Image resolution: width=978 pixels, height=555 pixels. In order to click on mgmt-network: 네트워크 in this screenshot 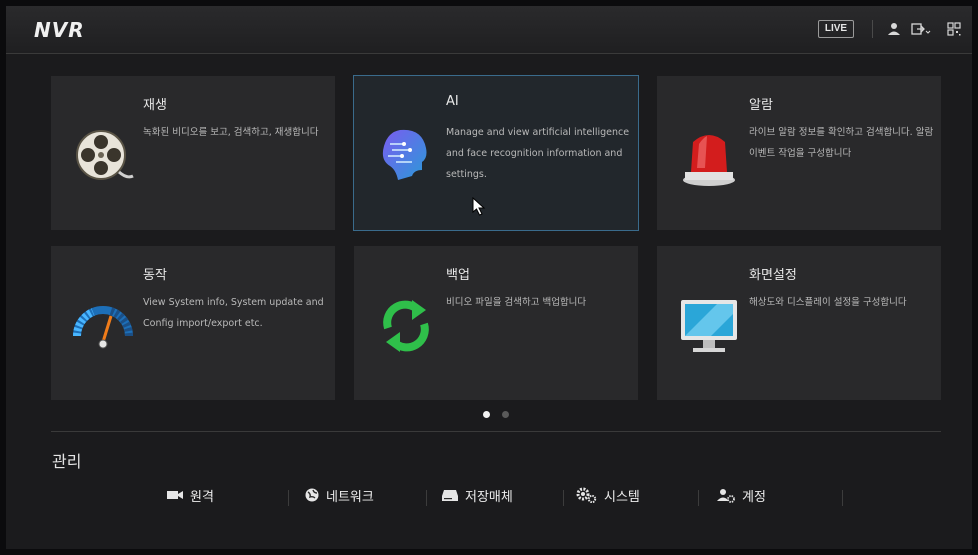, I will do `click(339, 495)`.